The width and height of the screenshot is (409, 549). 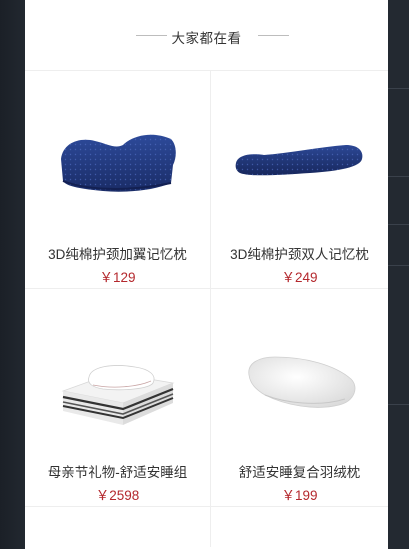 What do you see at coordinates (273, 35) in the screenshot?
I see `header-rule-right` at bounding box center [273, 35].